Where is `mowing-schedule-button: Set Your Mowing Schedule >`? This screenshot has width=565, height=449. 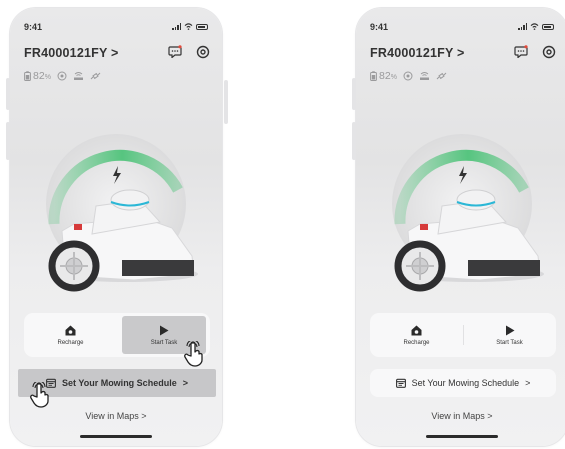 mowing-schedule-button: Set Your Mowing Schedule > is located at coordinates (463, 383).